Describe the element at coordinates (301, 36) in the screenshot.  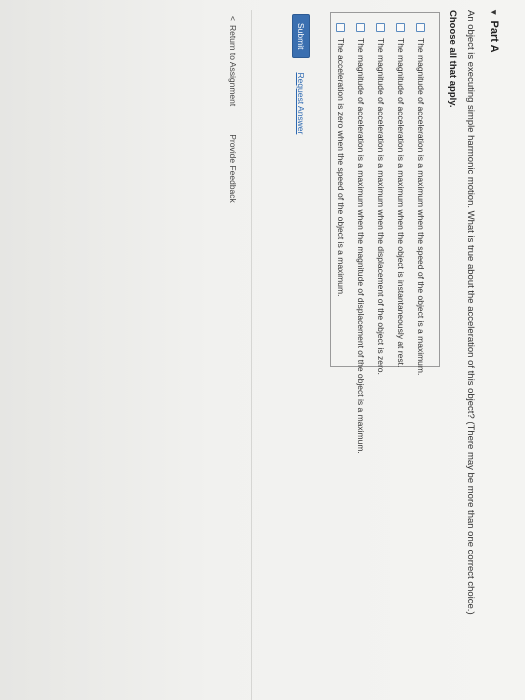
I see `submit-button: Submit` at that location.